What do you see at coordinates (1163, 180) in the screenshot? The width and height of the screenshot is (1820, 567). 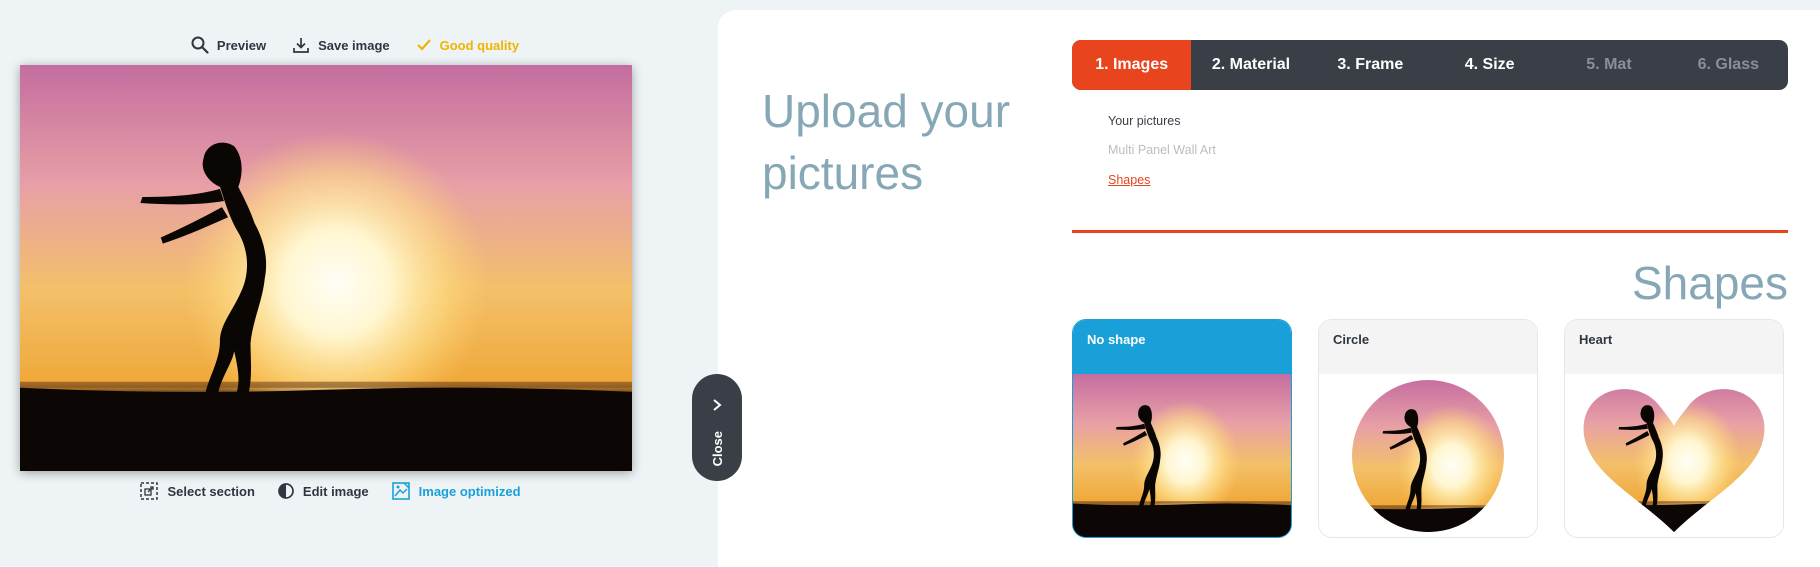 I see `subnav-shapes: Shapes` at bounding box center [1163, 180].